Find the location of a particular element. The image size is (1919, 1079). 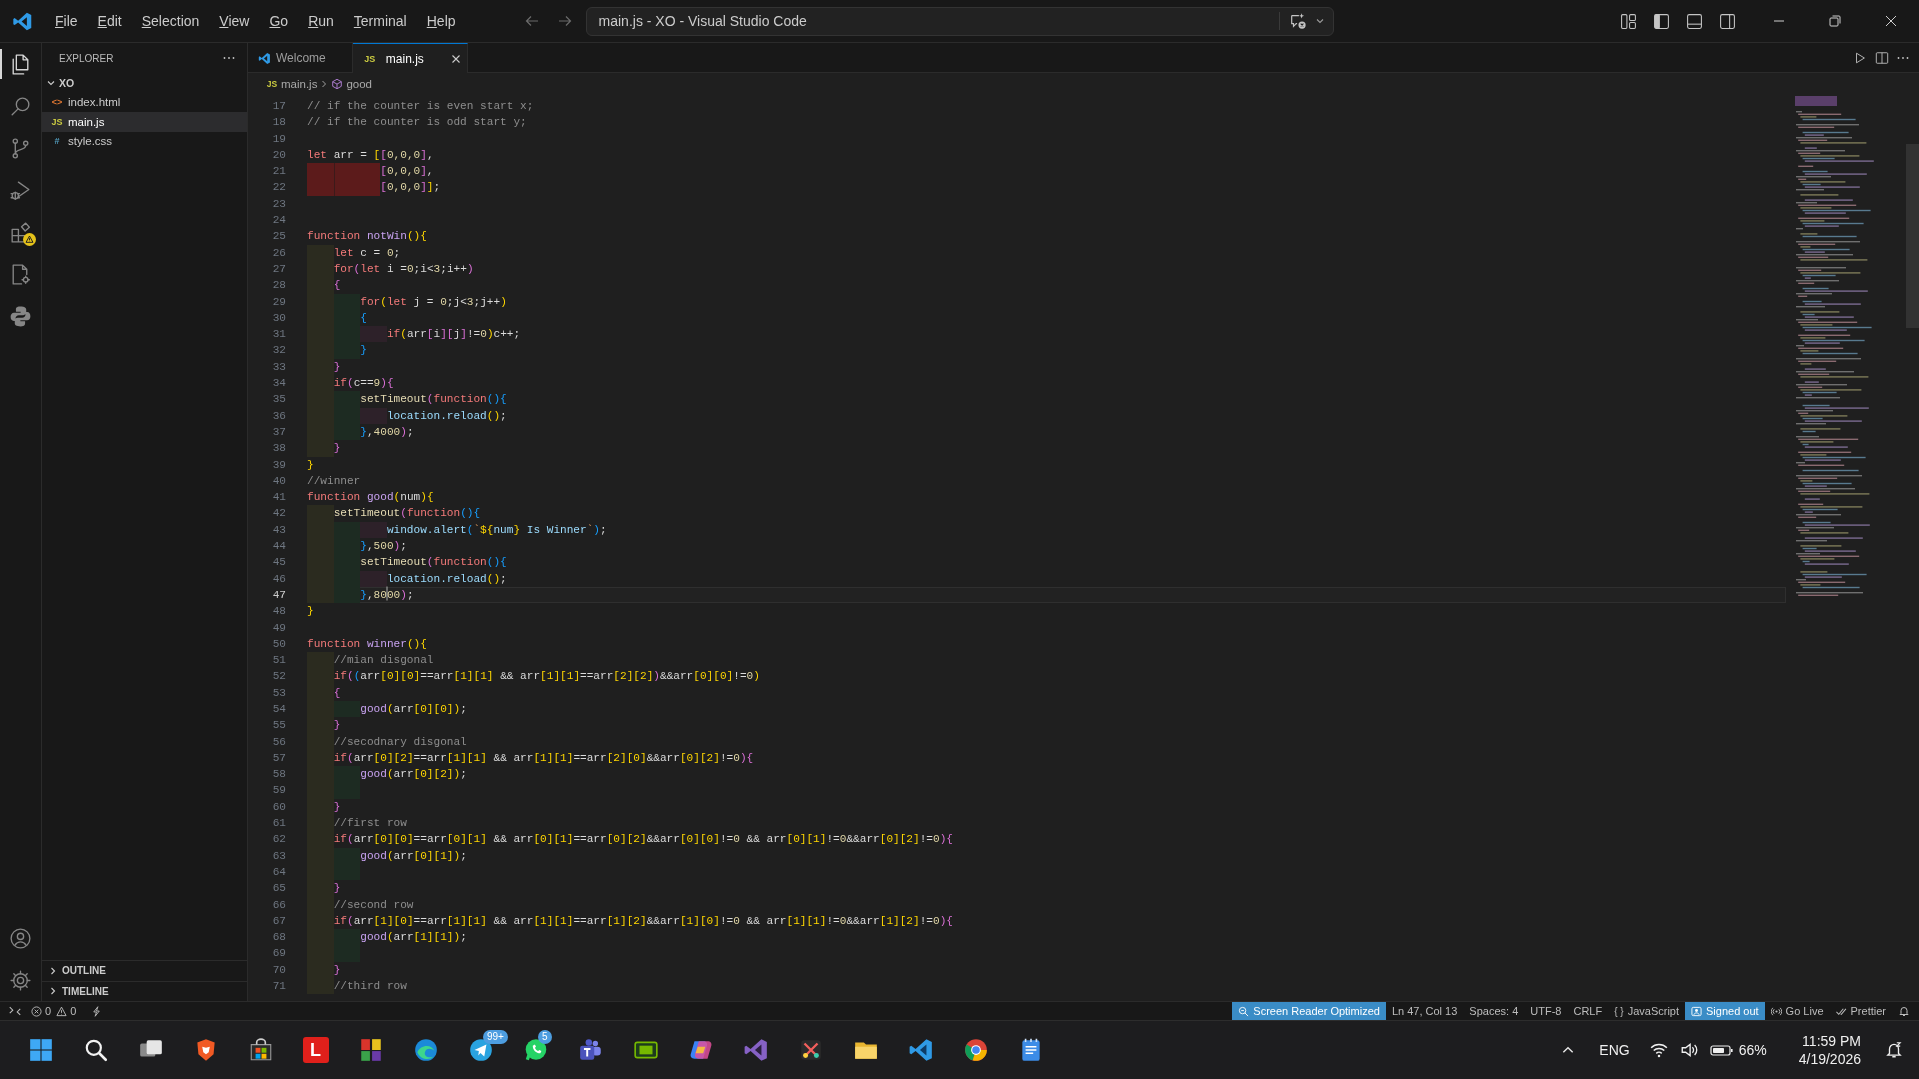

editor-tab: JS main.js is located at coordinates (410, 58).